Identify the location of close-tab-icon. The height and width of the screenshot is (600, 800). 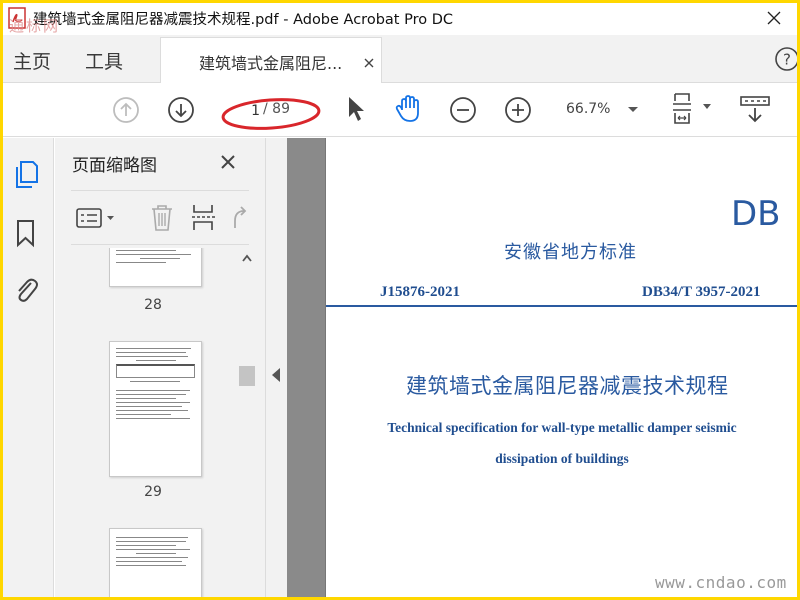
(369, 61).